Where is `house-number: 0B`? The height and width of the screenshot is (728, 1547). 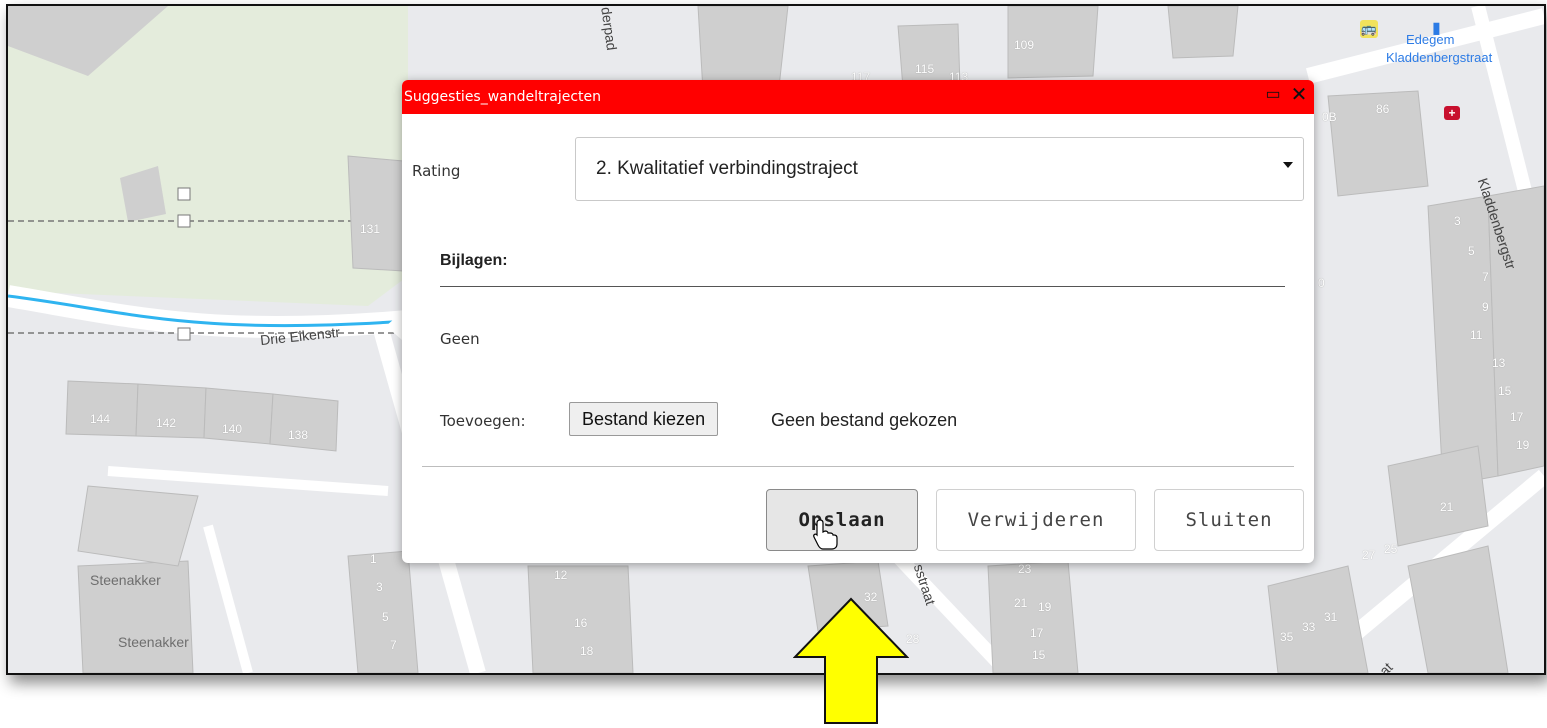
house-number: 0B is located at coordinates (1329, 117).